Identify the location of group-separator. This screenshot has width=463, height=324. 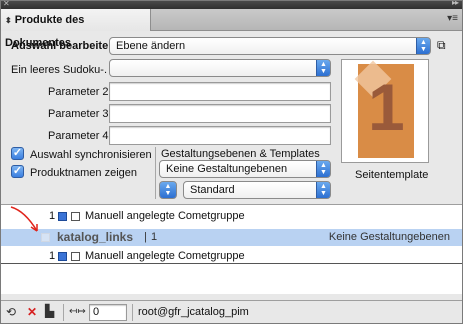
(155, 173).